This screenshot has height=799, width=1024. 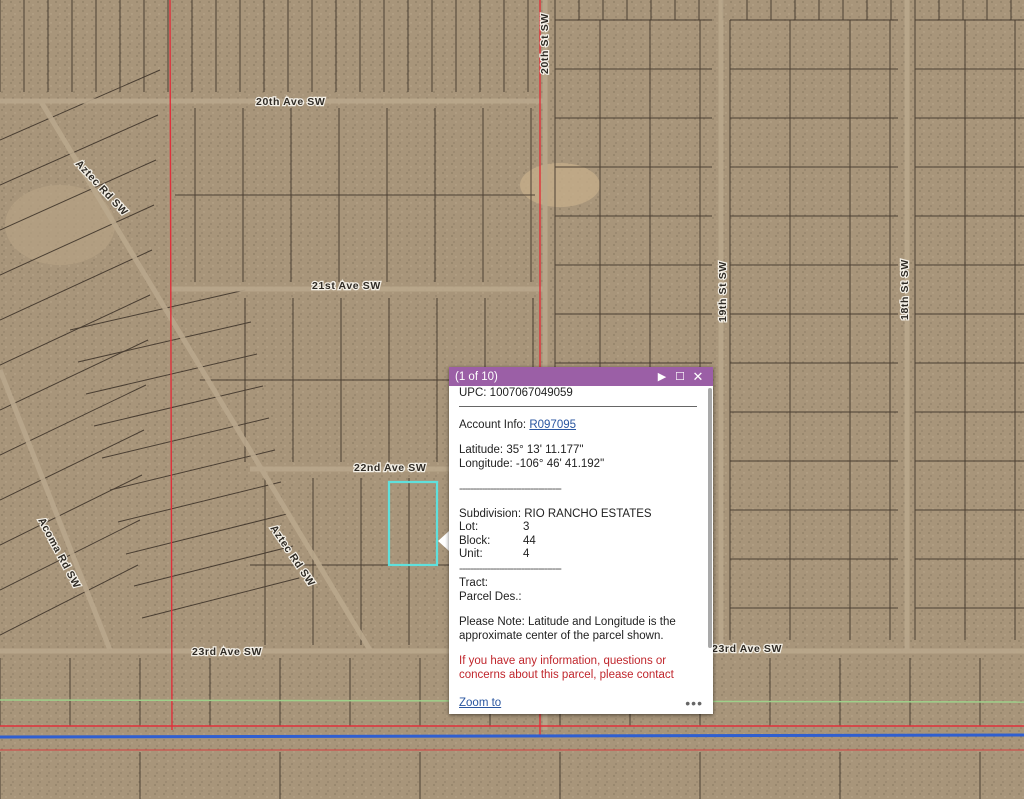 What do you see at coordinates (710, 518) in the screenshot?
I see `popup-scrollbar` at bounding box center [710, 518].